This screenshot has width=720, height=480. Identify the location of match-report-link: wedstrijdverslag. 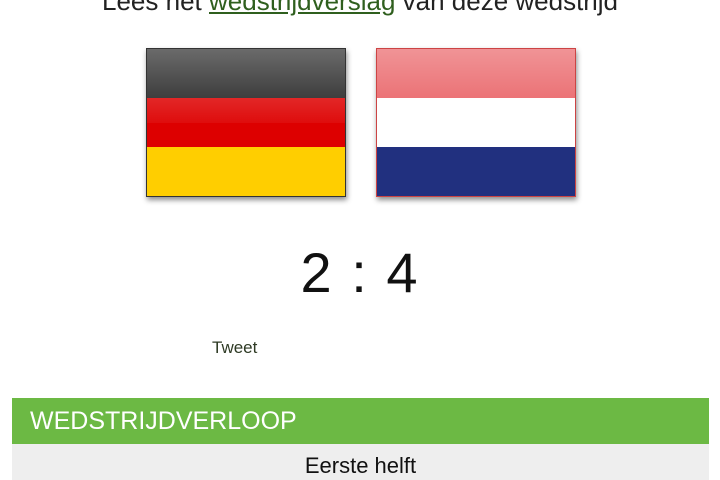
(302, 8).